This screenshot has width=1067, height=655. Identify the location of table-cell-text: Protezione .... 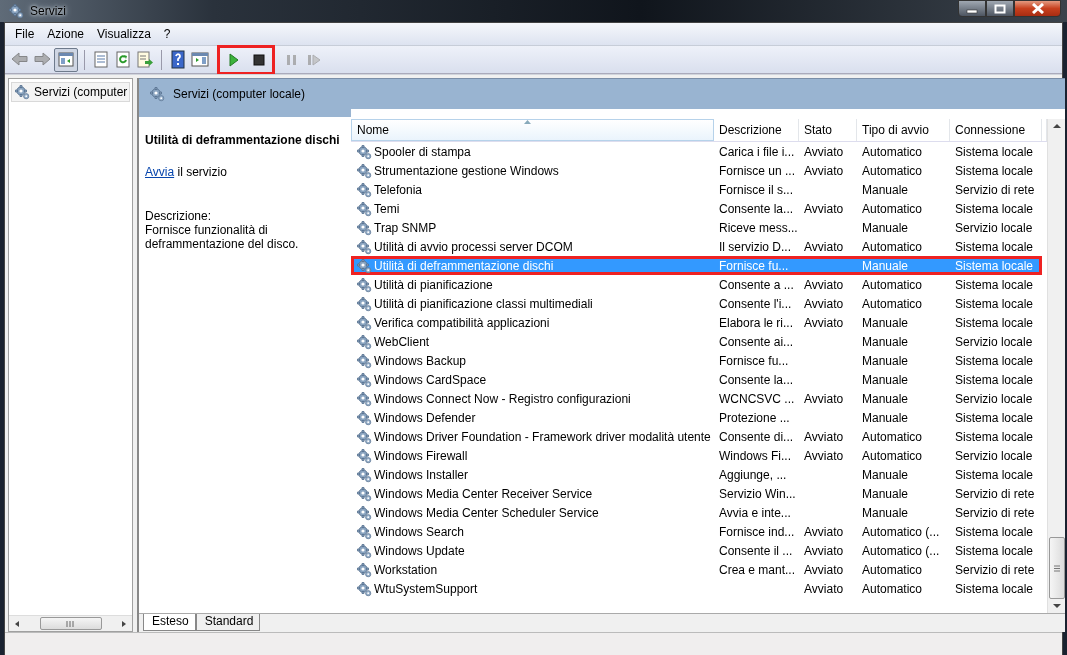
(754, 417).